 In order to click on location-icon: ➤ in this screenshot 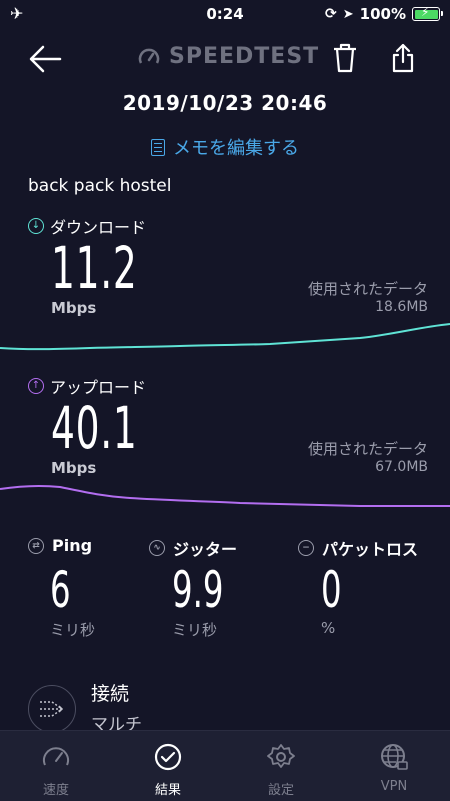, I will do `click(348, 14)`.